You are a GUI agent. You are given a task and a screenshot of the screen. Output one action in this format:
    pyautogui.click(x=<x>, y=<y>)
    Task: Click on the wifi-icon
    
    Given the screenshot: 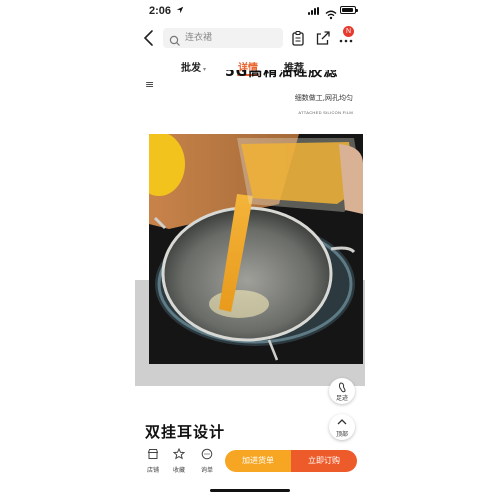 What is the action you would take?
    pyautogui.click(x=331, y=12)
    